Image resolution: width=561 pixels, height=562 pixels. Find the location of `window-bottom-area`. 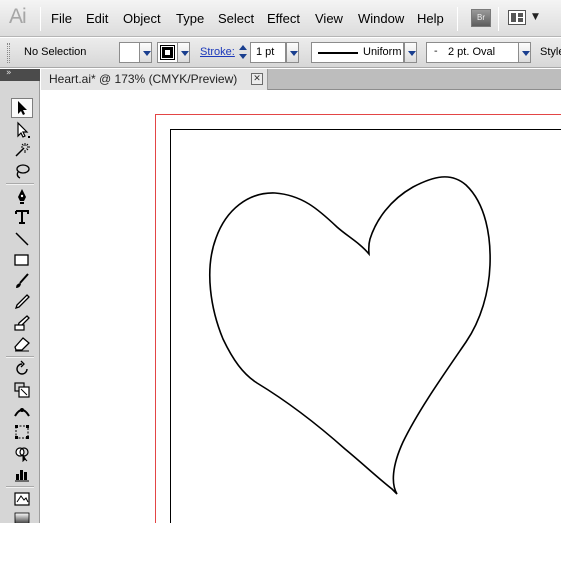

window-bottom-area is located at coordinates (280, 542).